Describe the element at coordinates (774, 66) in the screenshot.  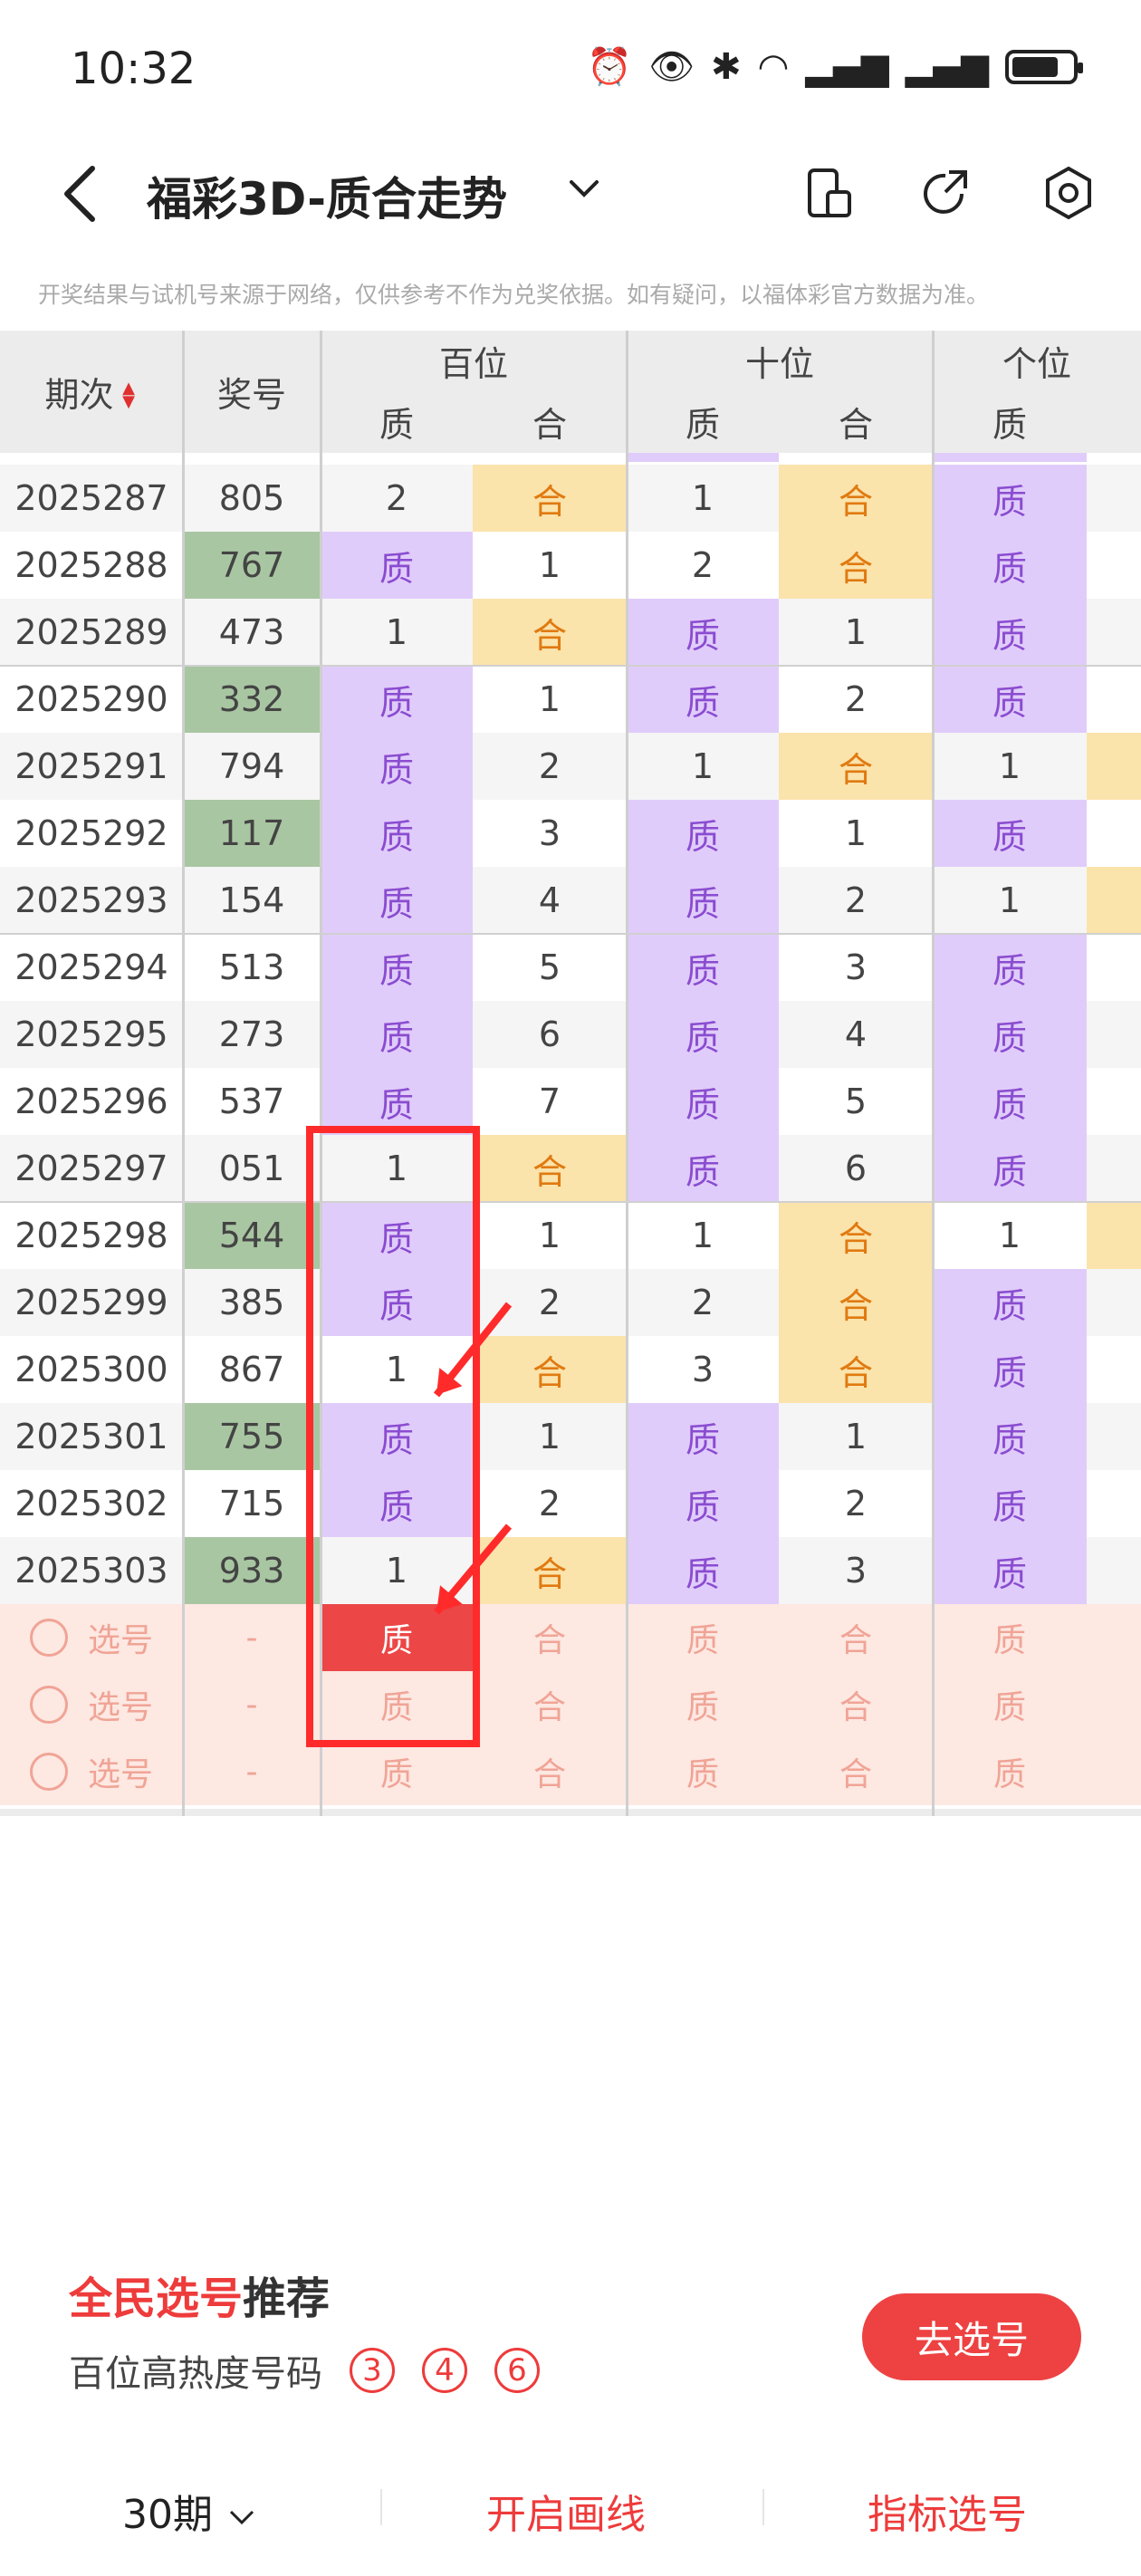
I see `wifi-icon: ◠` at that location.